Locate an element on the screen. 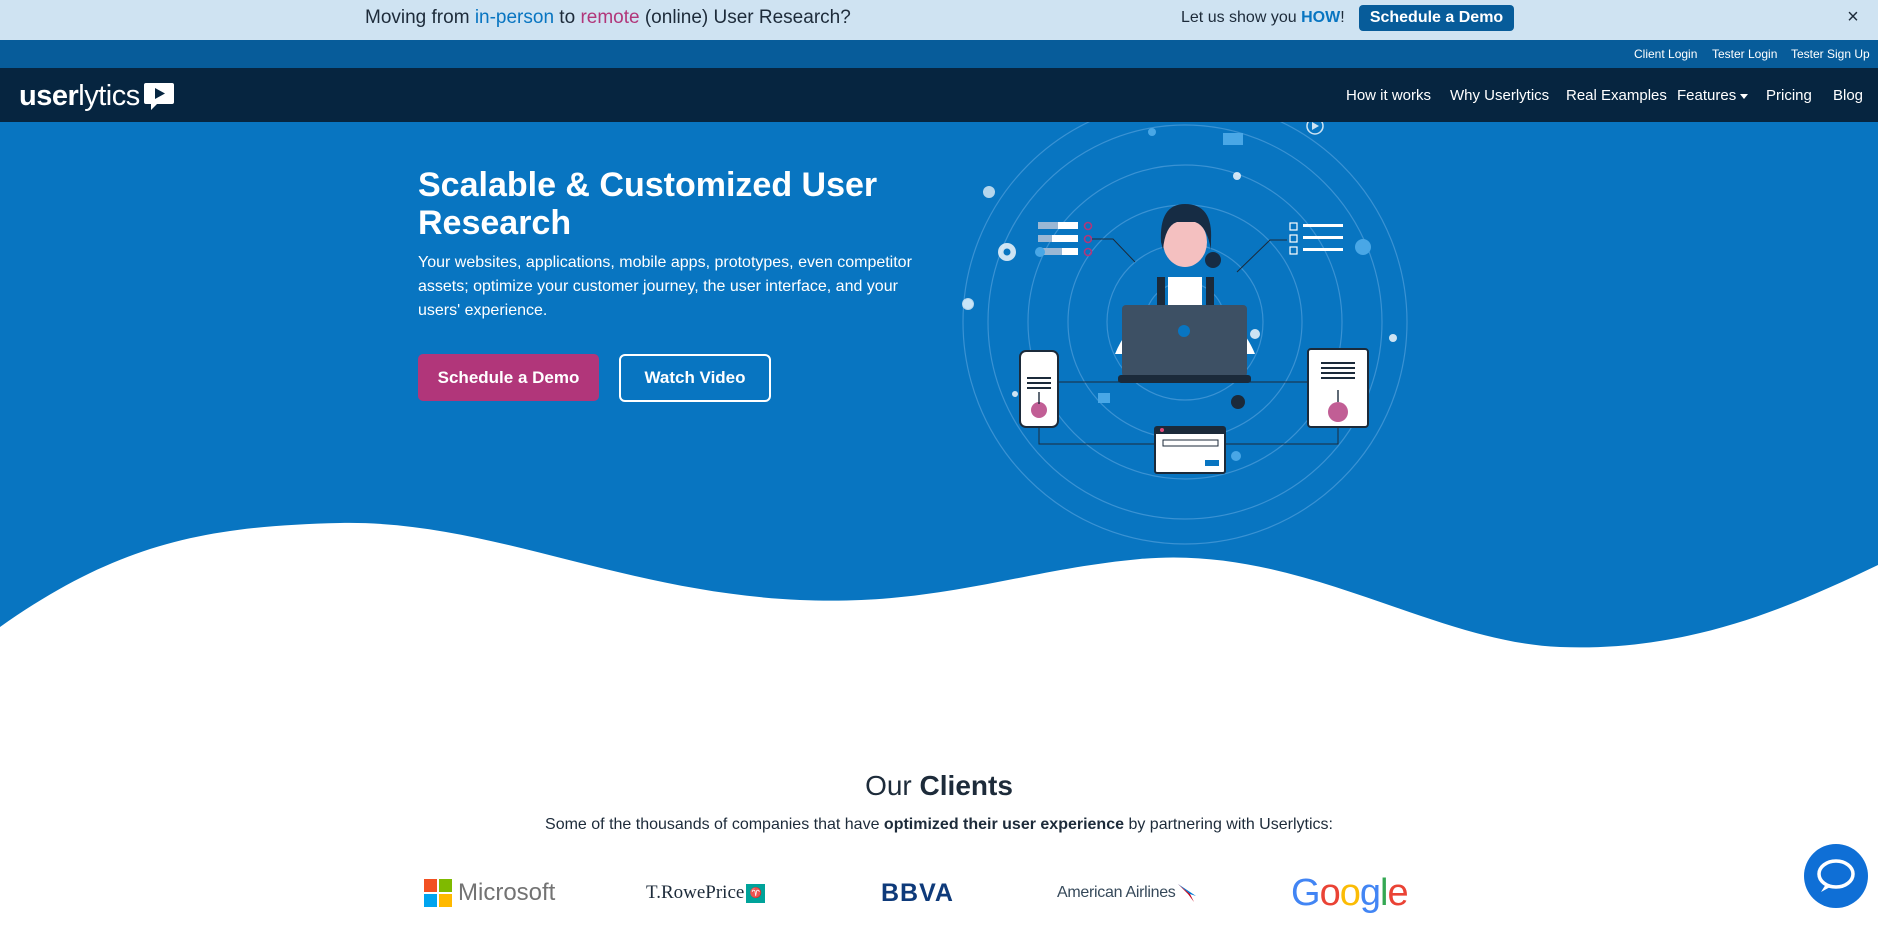 This screenshot has width=1878, height=925. in-person-highlight: in-person is located at coordinates (514, 17).